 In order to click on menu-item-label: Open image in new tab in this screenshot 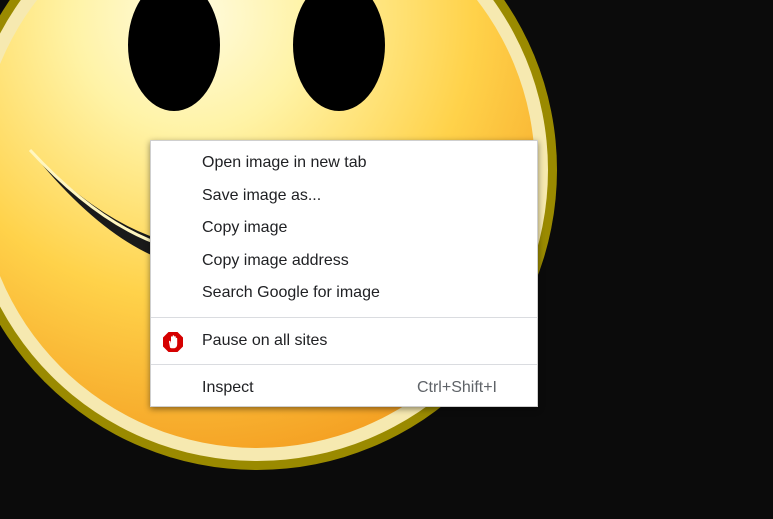, I will do `click(284, 162)`.